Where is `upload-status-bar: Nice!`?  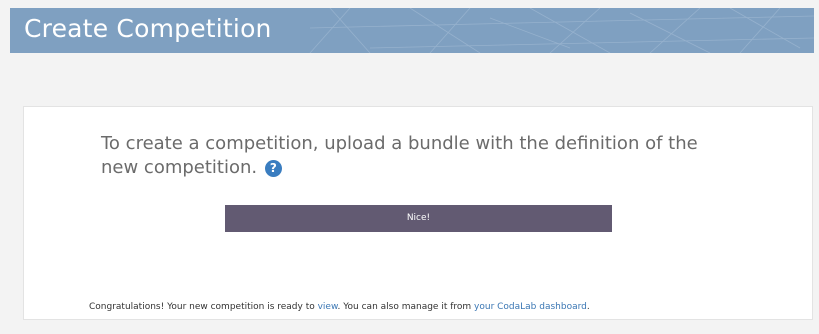 upload-status-bar: Nice! is located at coordinates (418, 218).